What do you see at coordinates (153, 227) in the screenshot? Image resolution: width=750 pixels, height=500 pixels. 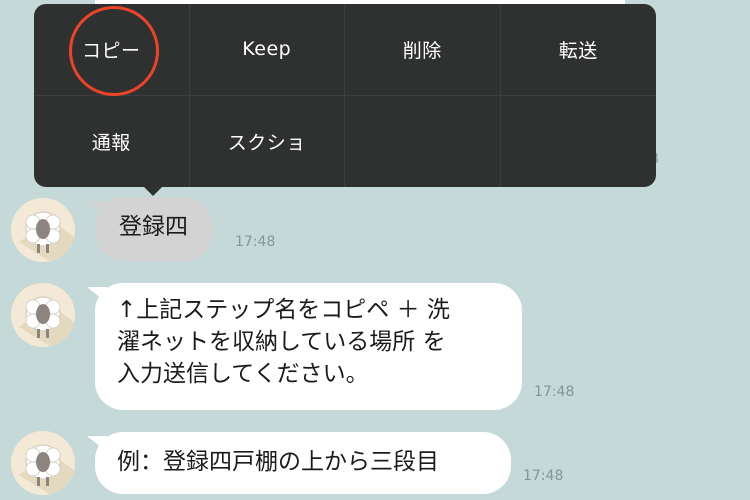 I see `message-text: 登録四` at bounding box center [153, 227].